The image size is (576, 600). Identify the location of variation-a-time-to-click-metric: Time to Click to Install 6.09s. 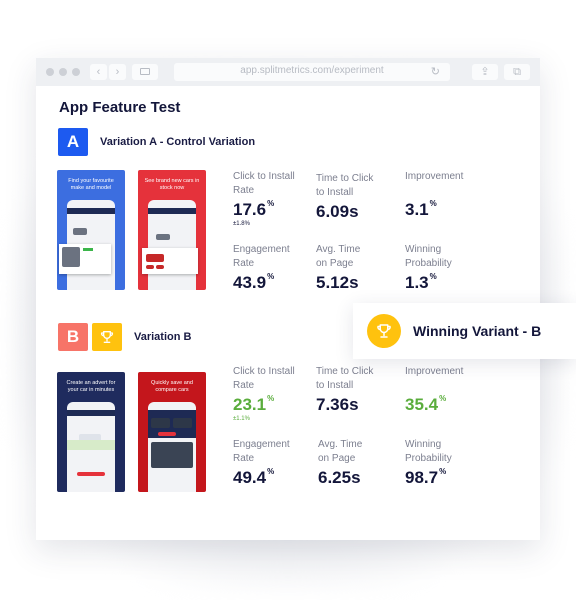
(344, 197).